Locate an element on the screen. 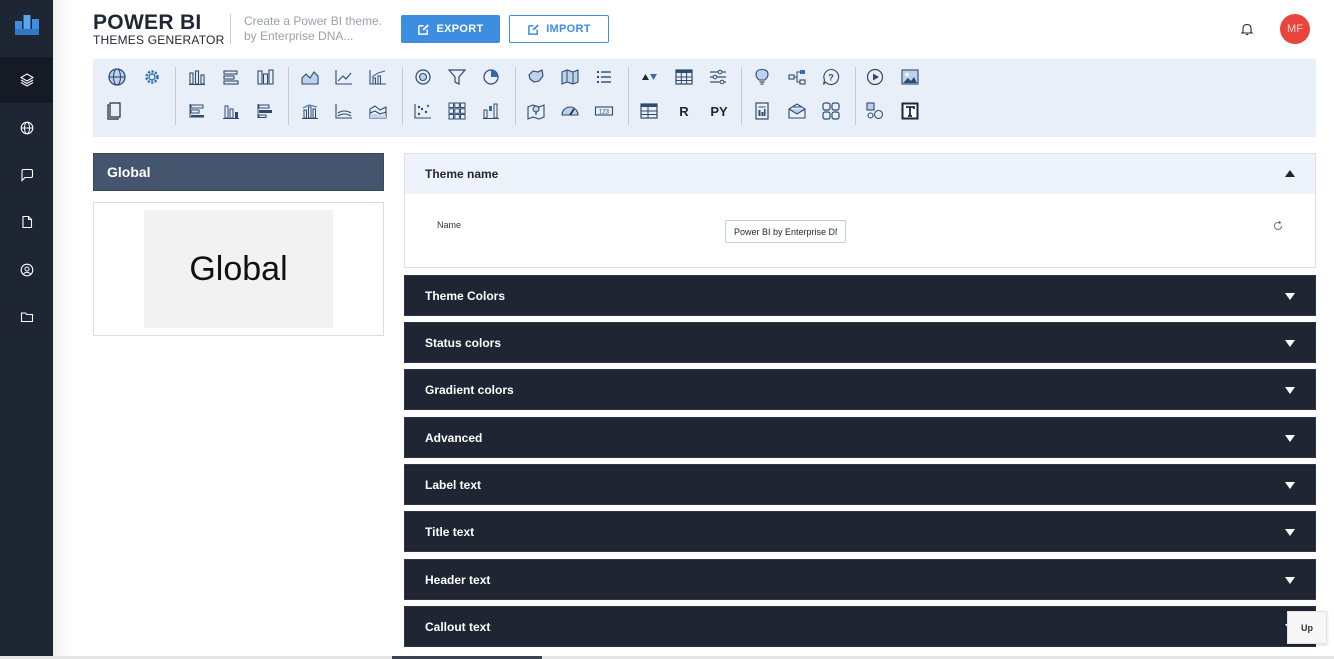 The height and width of the screenshot is (659, 1334). app-logo-icon is located at coordinates (27, 24).